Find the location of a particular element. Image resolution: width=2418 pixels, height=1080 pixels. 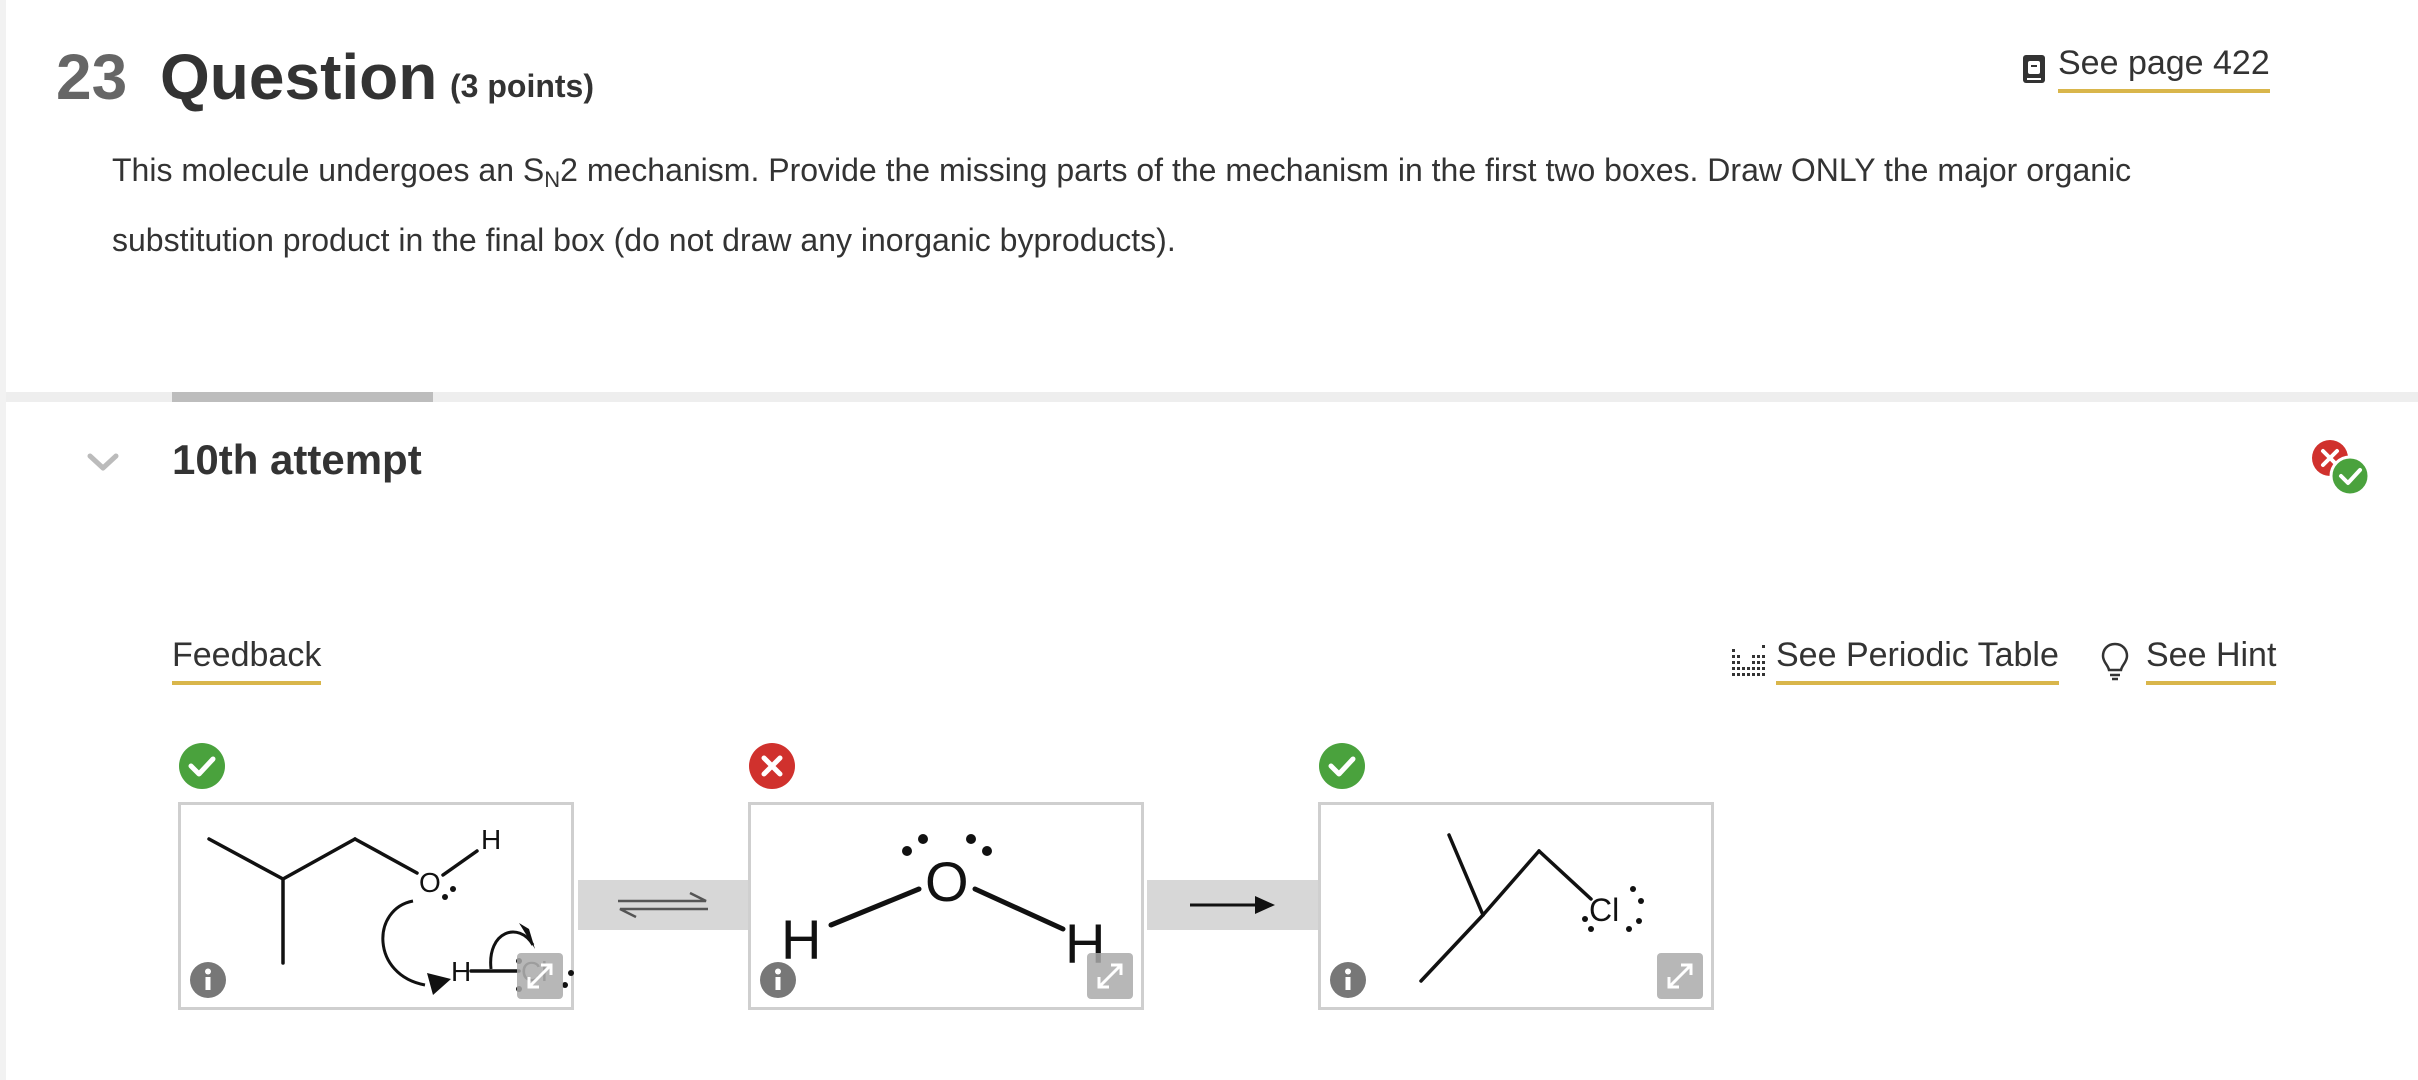

ebook-icon is located at coordinates (2034, 68).